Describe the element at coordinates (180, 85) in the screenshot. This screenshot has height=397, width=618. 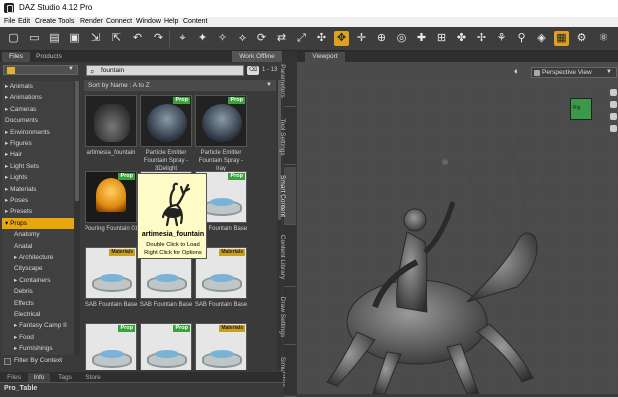
I see `sort-dropdown: Sort by Name : A to Z ▼` at that location.